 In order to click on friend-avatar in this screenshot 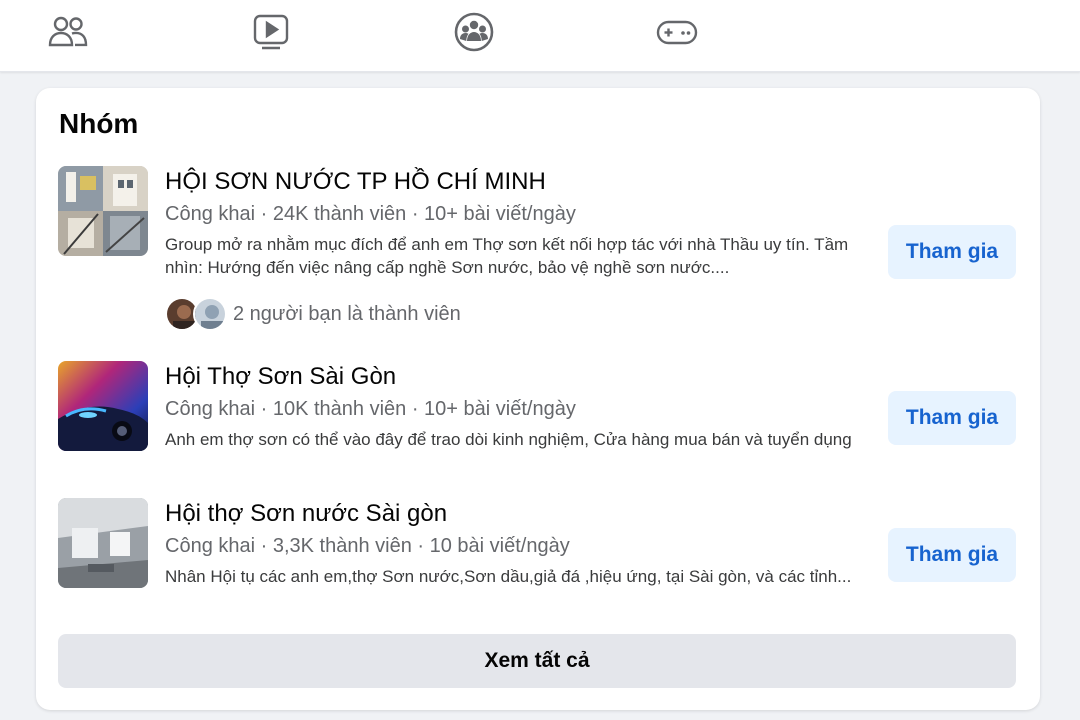, I will do `click(210, 314)`.